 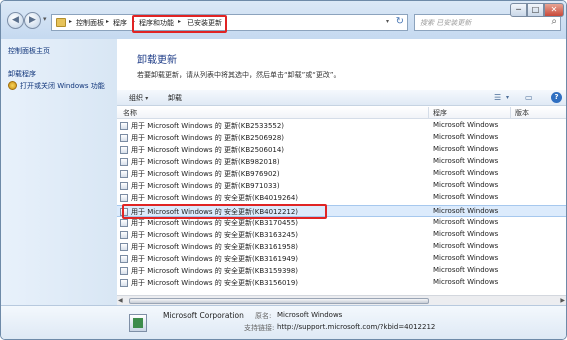 What do you see at coordinates (22, 74) in the screenshot?
I see `sidebar-item-uninstall-program: 卸载程序` at bounding box center [22, 74].